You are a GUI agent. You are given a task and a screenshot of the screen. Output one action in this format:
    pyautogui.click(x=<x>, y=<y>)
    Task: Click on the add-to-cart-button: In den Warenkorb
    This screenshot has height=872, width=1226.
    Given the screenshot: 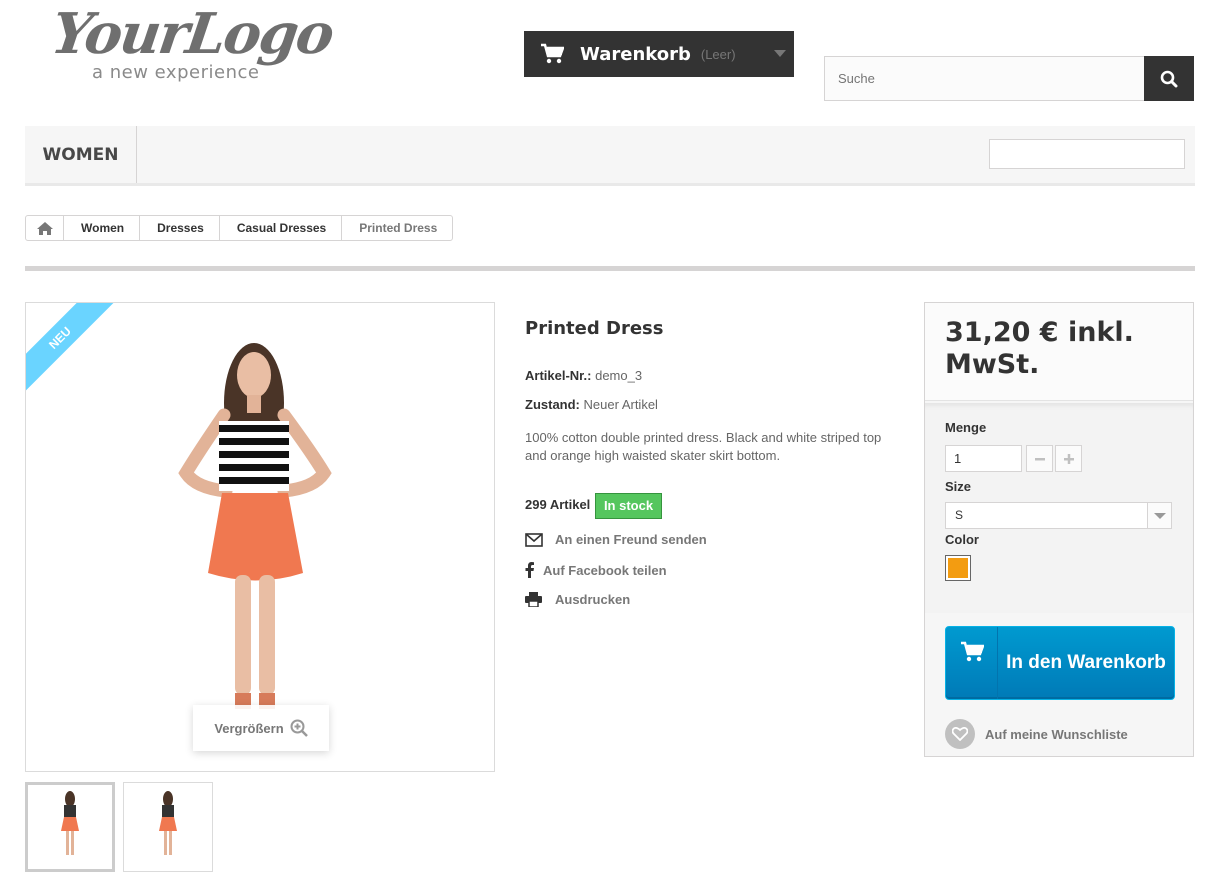 What is the action you would take?
    pyautogui.click(x=1060, y=663)
    